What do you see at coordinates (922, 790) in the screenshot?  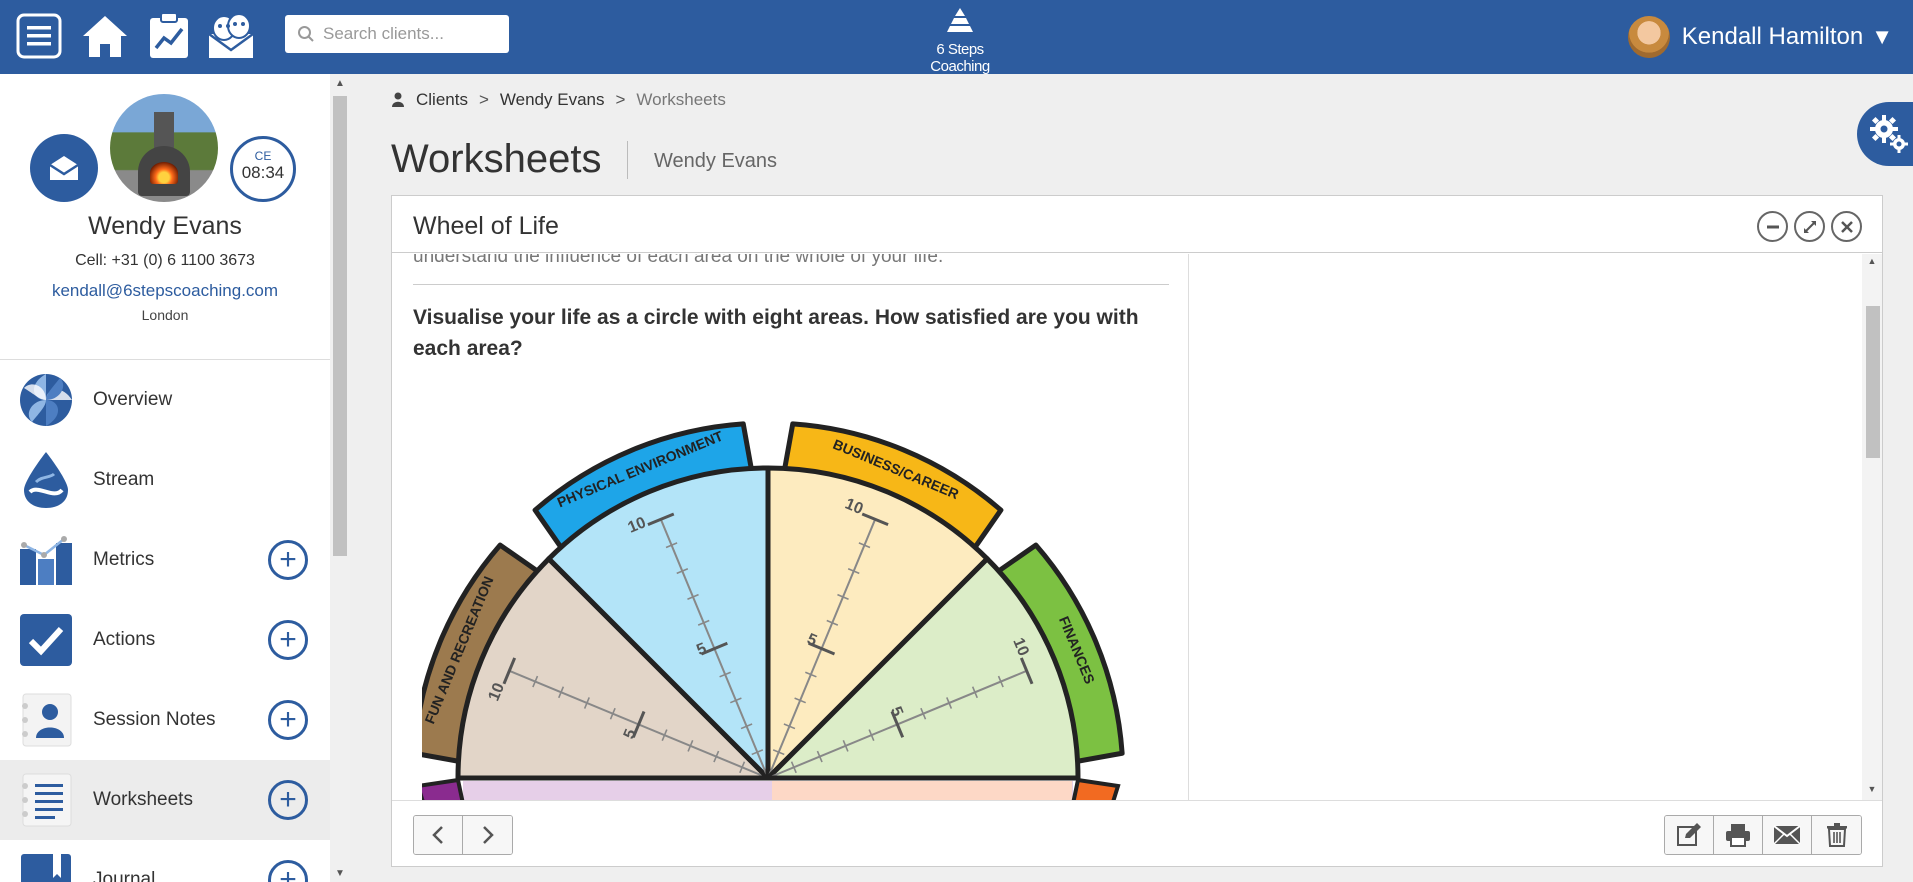 I see `wheel-lower-segment` at bounding box center [922, 790].